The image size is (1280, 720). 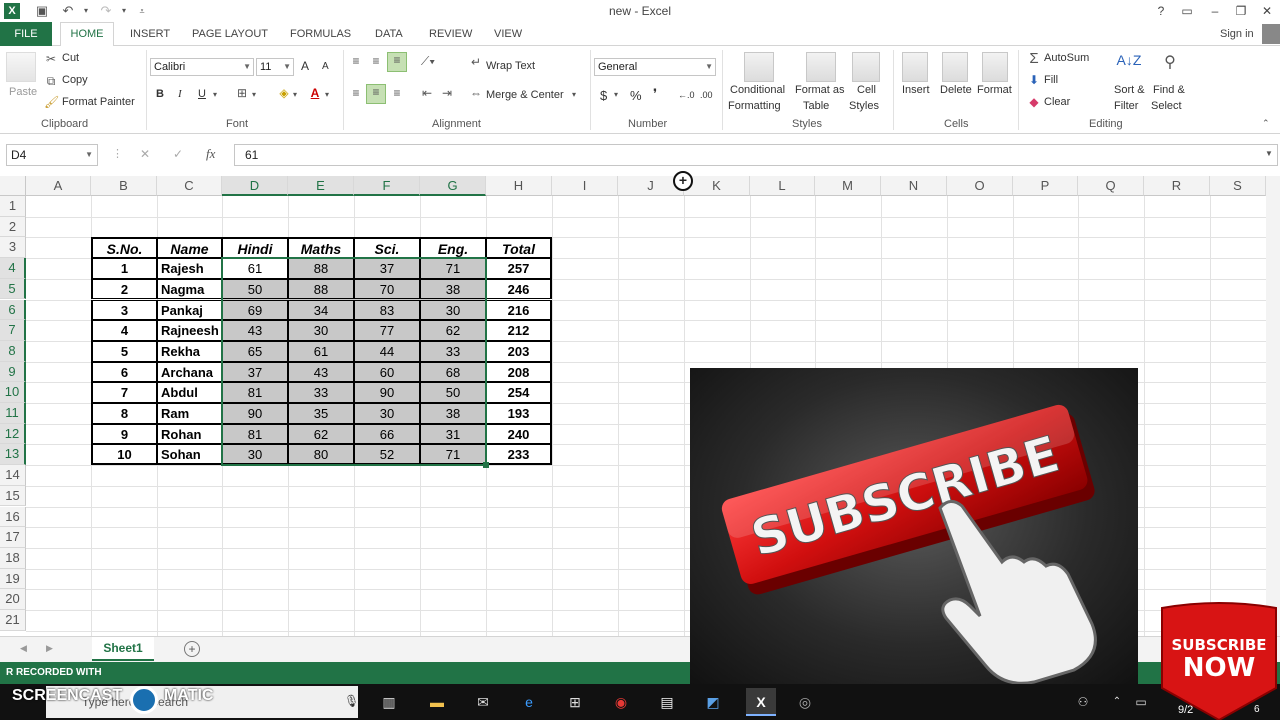 What do you see at coordinates (437, 702) in the screenshot?
I see `file-explorer-icon: ▬` at bounding box center [437, 702].